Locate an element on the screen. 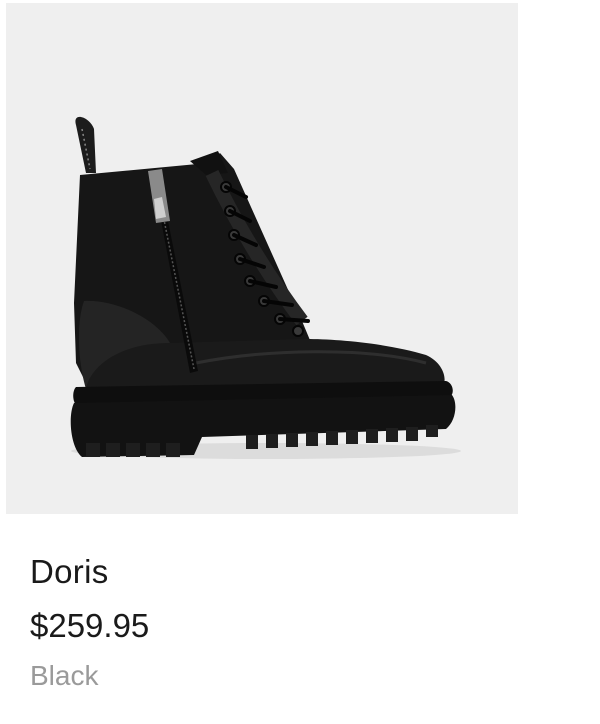  product-color: Black is located at coordinates (64, 675).